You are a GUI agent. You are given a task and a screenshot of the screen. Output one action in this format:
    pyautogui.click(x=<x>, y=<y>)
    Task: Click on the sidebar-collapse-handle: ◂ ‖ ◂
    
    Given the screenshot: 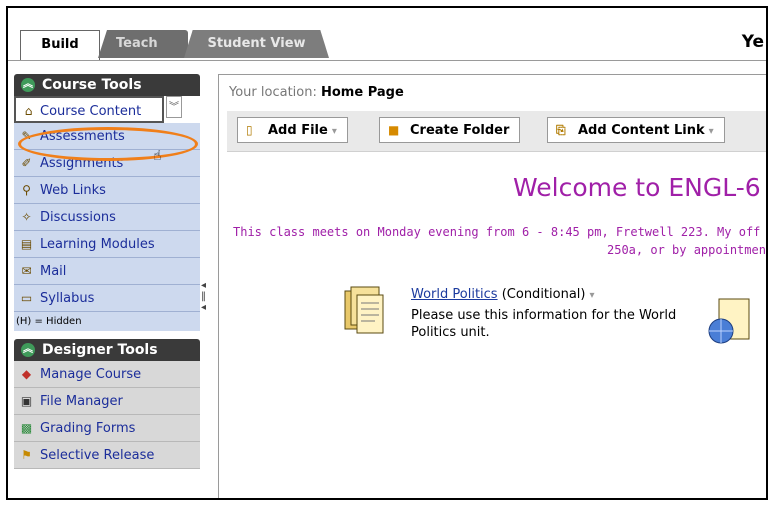 What is the action you would take?
    pyautogui.click(x=208, y=305)
    